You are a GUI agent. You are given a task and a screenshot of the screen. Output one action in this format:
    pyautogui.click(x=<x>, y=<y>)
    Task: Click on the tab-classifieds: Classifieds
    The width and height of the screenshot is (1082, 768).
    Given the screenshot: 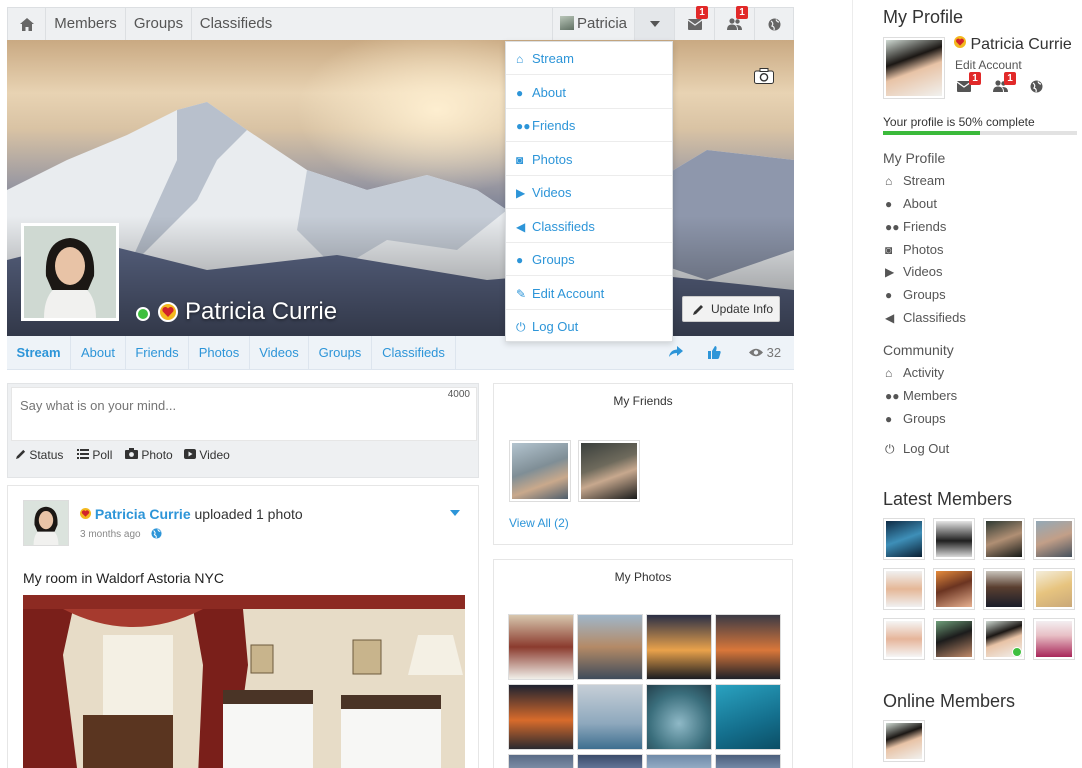 What is the action you would take?
    pyautogui.click(x=414, y=353)
    